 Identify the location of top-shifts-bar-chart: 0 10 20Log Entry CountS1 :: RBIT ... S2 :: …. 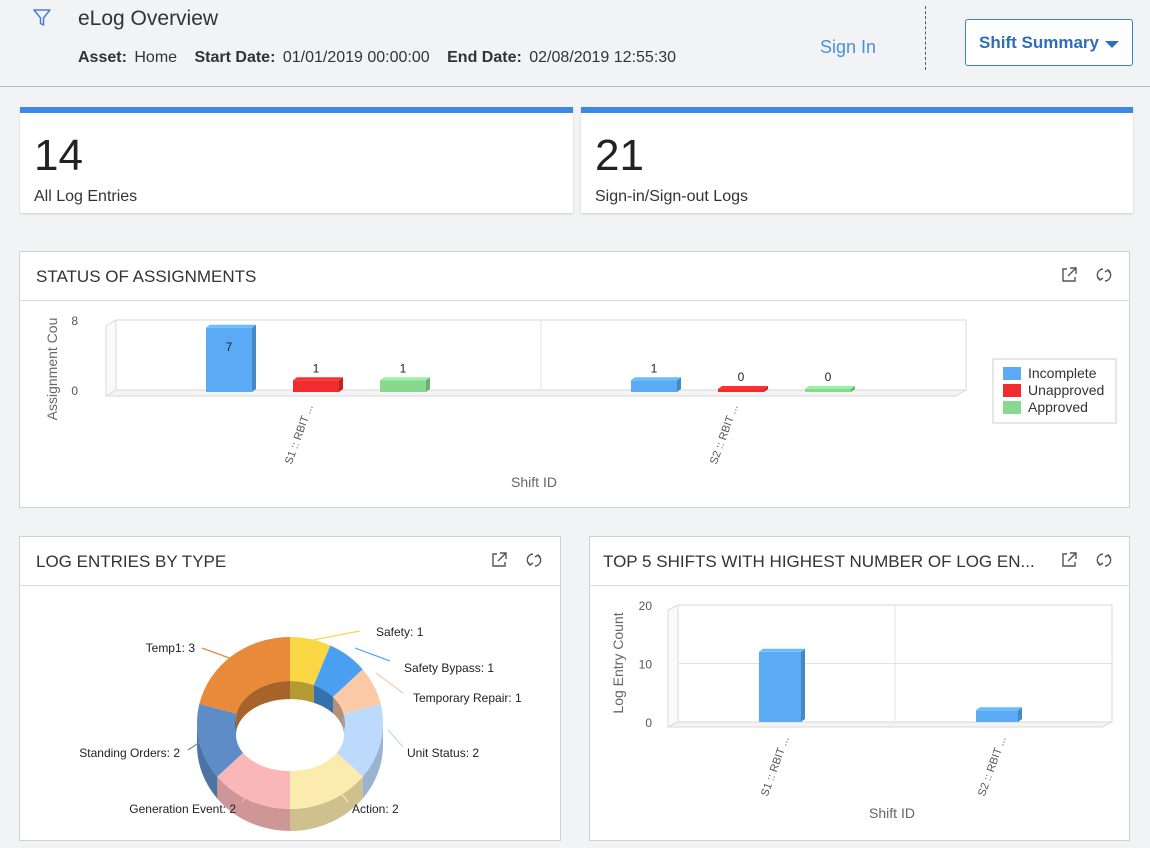
(861, 710).